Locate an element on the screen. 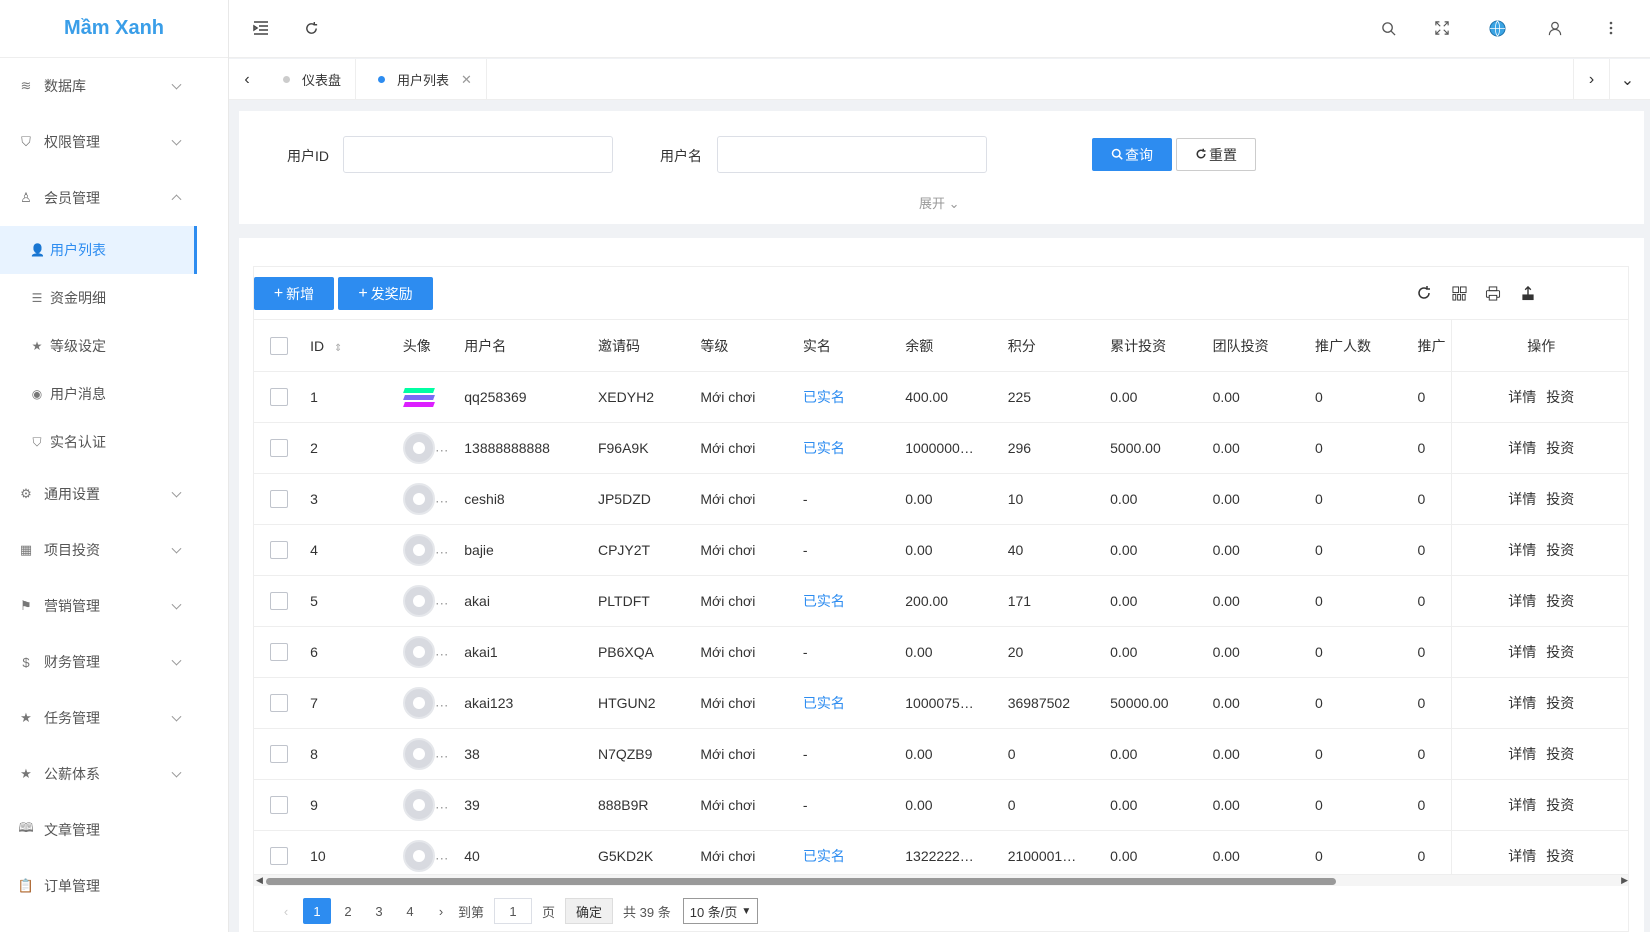  sidebar-item-label: 任务管理 is located at coordinates (72, 718).